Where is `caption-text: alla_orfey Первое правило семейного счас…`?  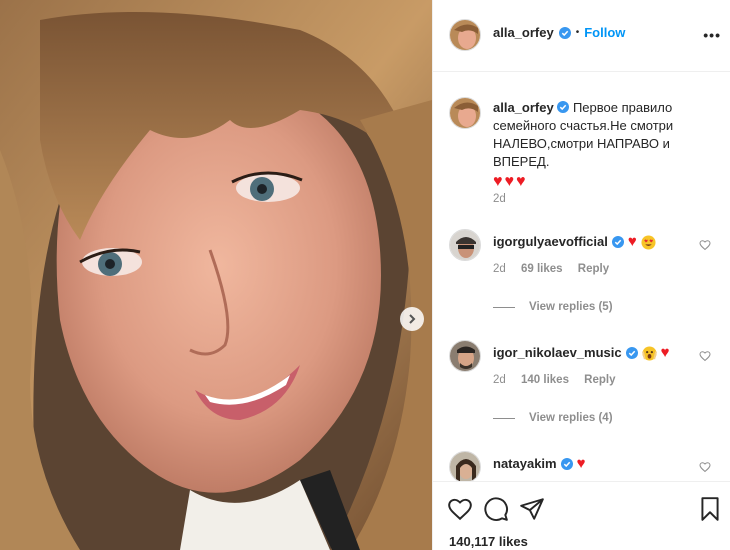
caption-text: alla_orfey Первое правило семейного счас… is located at coordinates (607, 145).